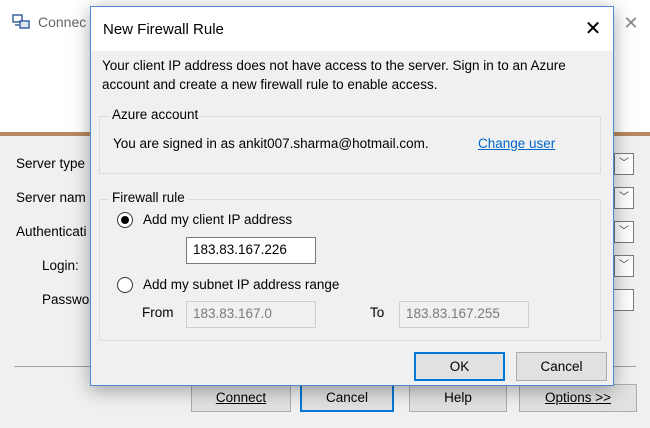  Describe the element at coordinates (158, 312) in the screenshot. I see `from-label: From` at that location.